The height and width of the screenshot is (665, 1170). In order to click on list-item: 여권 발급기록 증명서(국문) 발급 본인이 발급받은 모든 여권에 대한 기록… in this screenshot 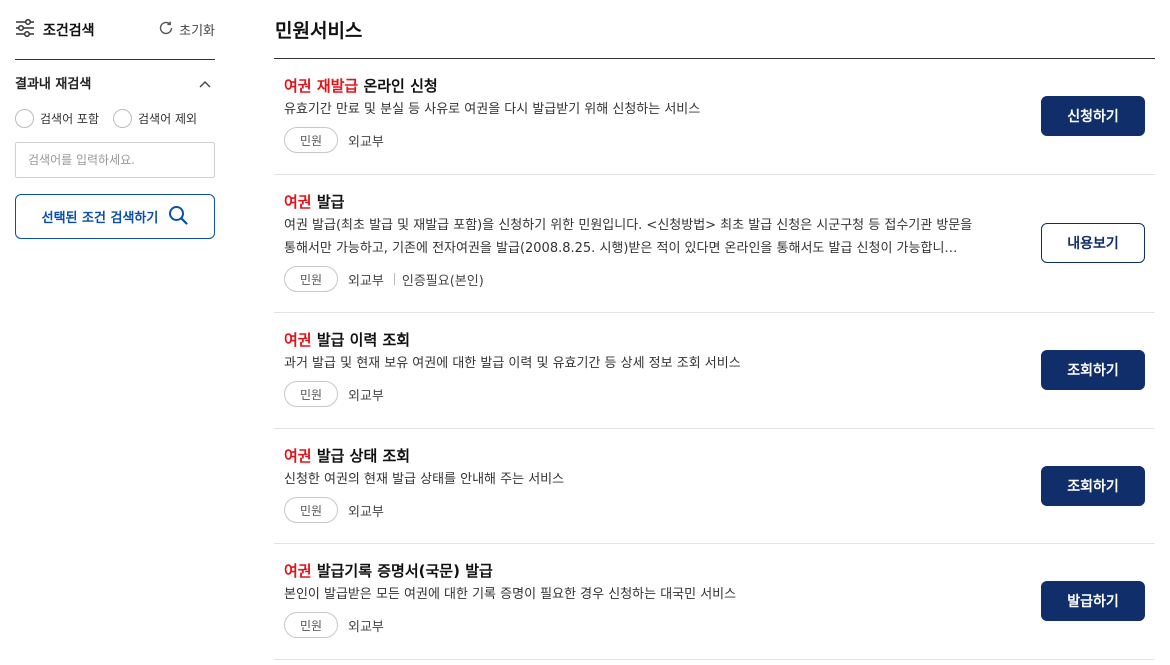, I will do `click(714, 602)`.